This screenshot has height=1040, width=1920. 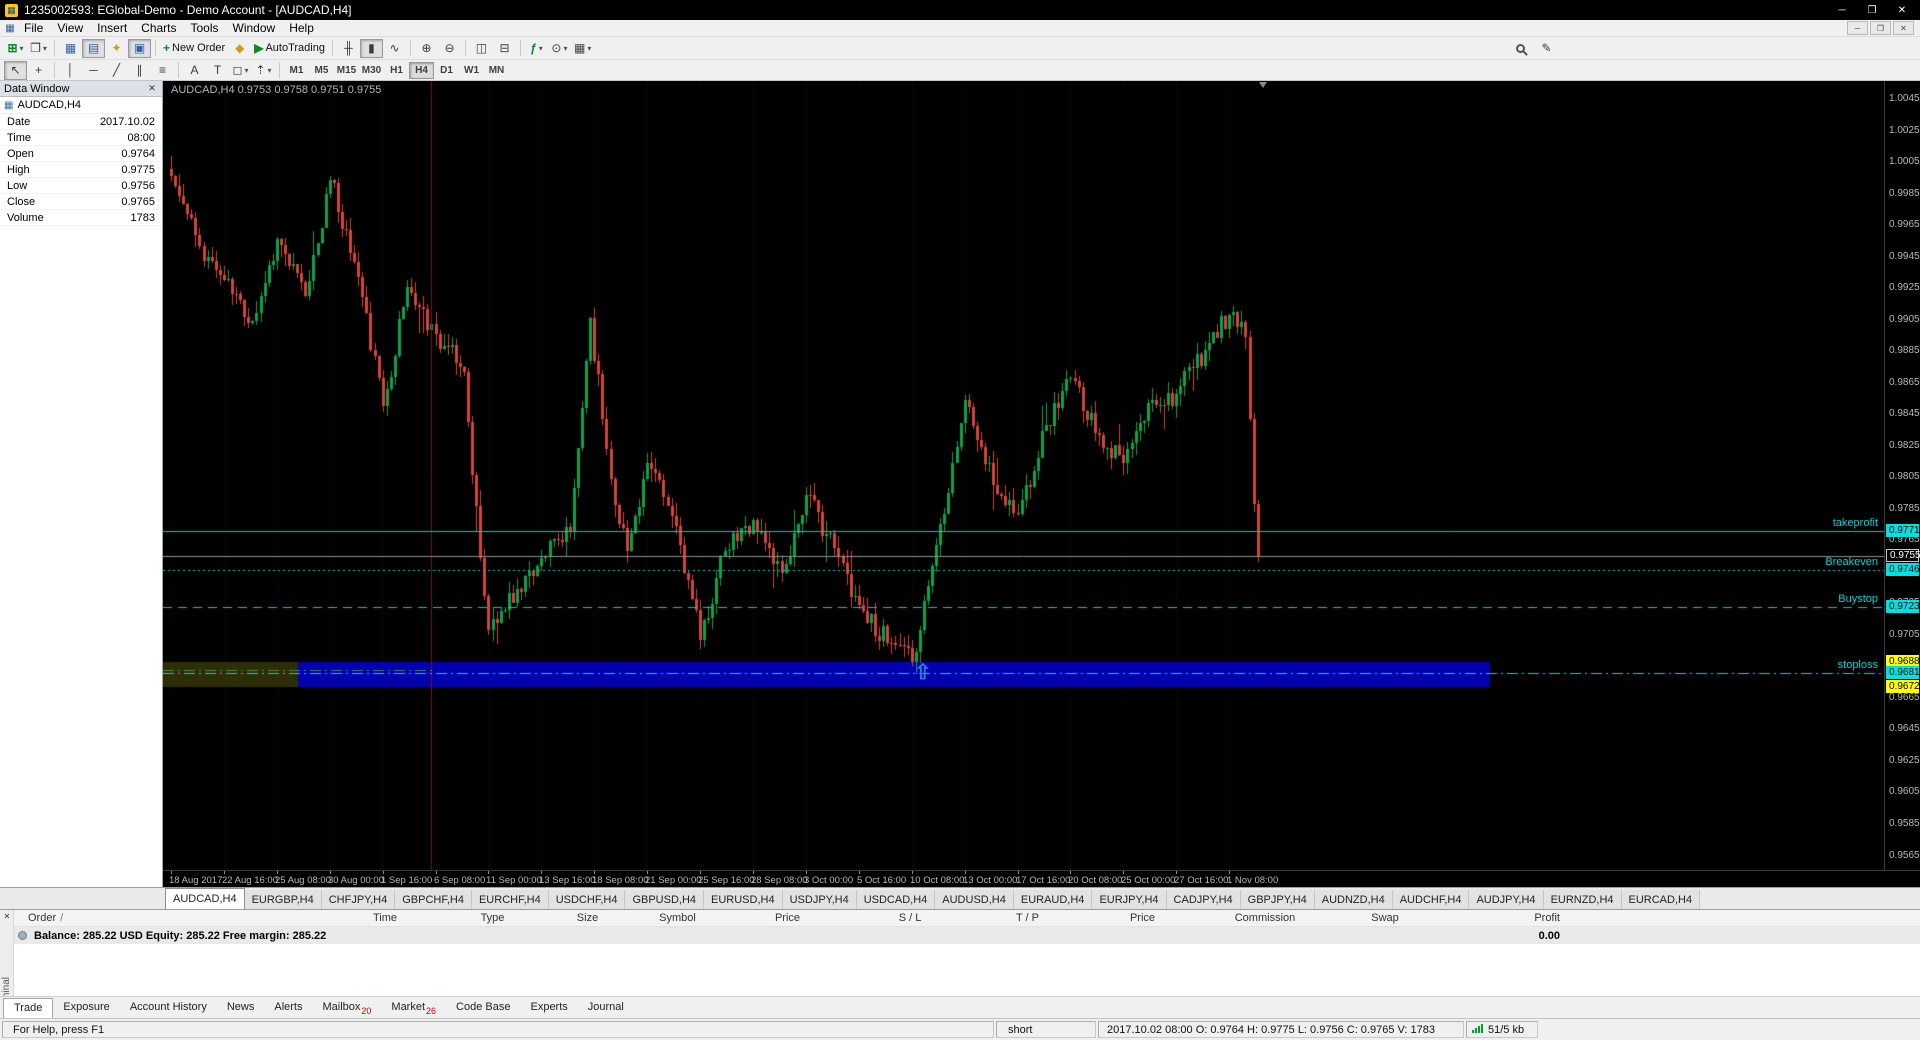 I want to click on chart-minimize-button: ─, so click(x=1857, y=28).